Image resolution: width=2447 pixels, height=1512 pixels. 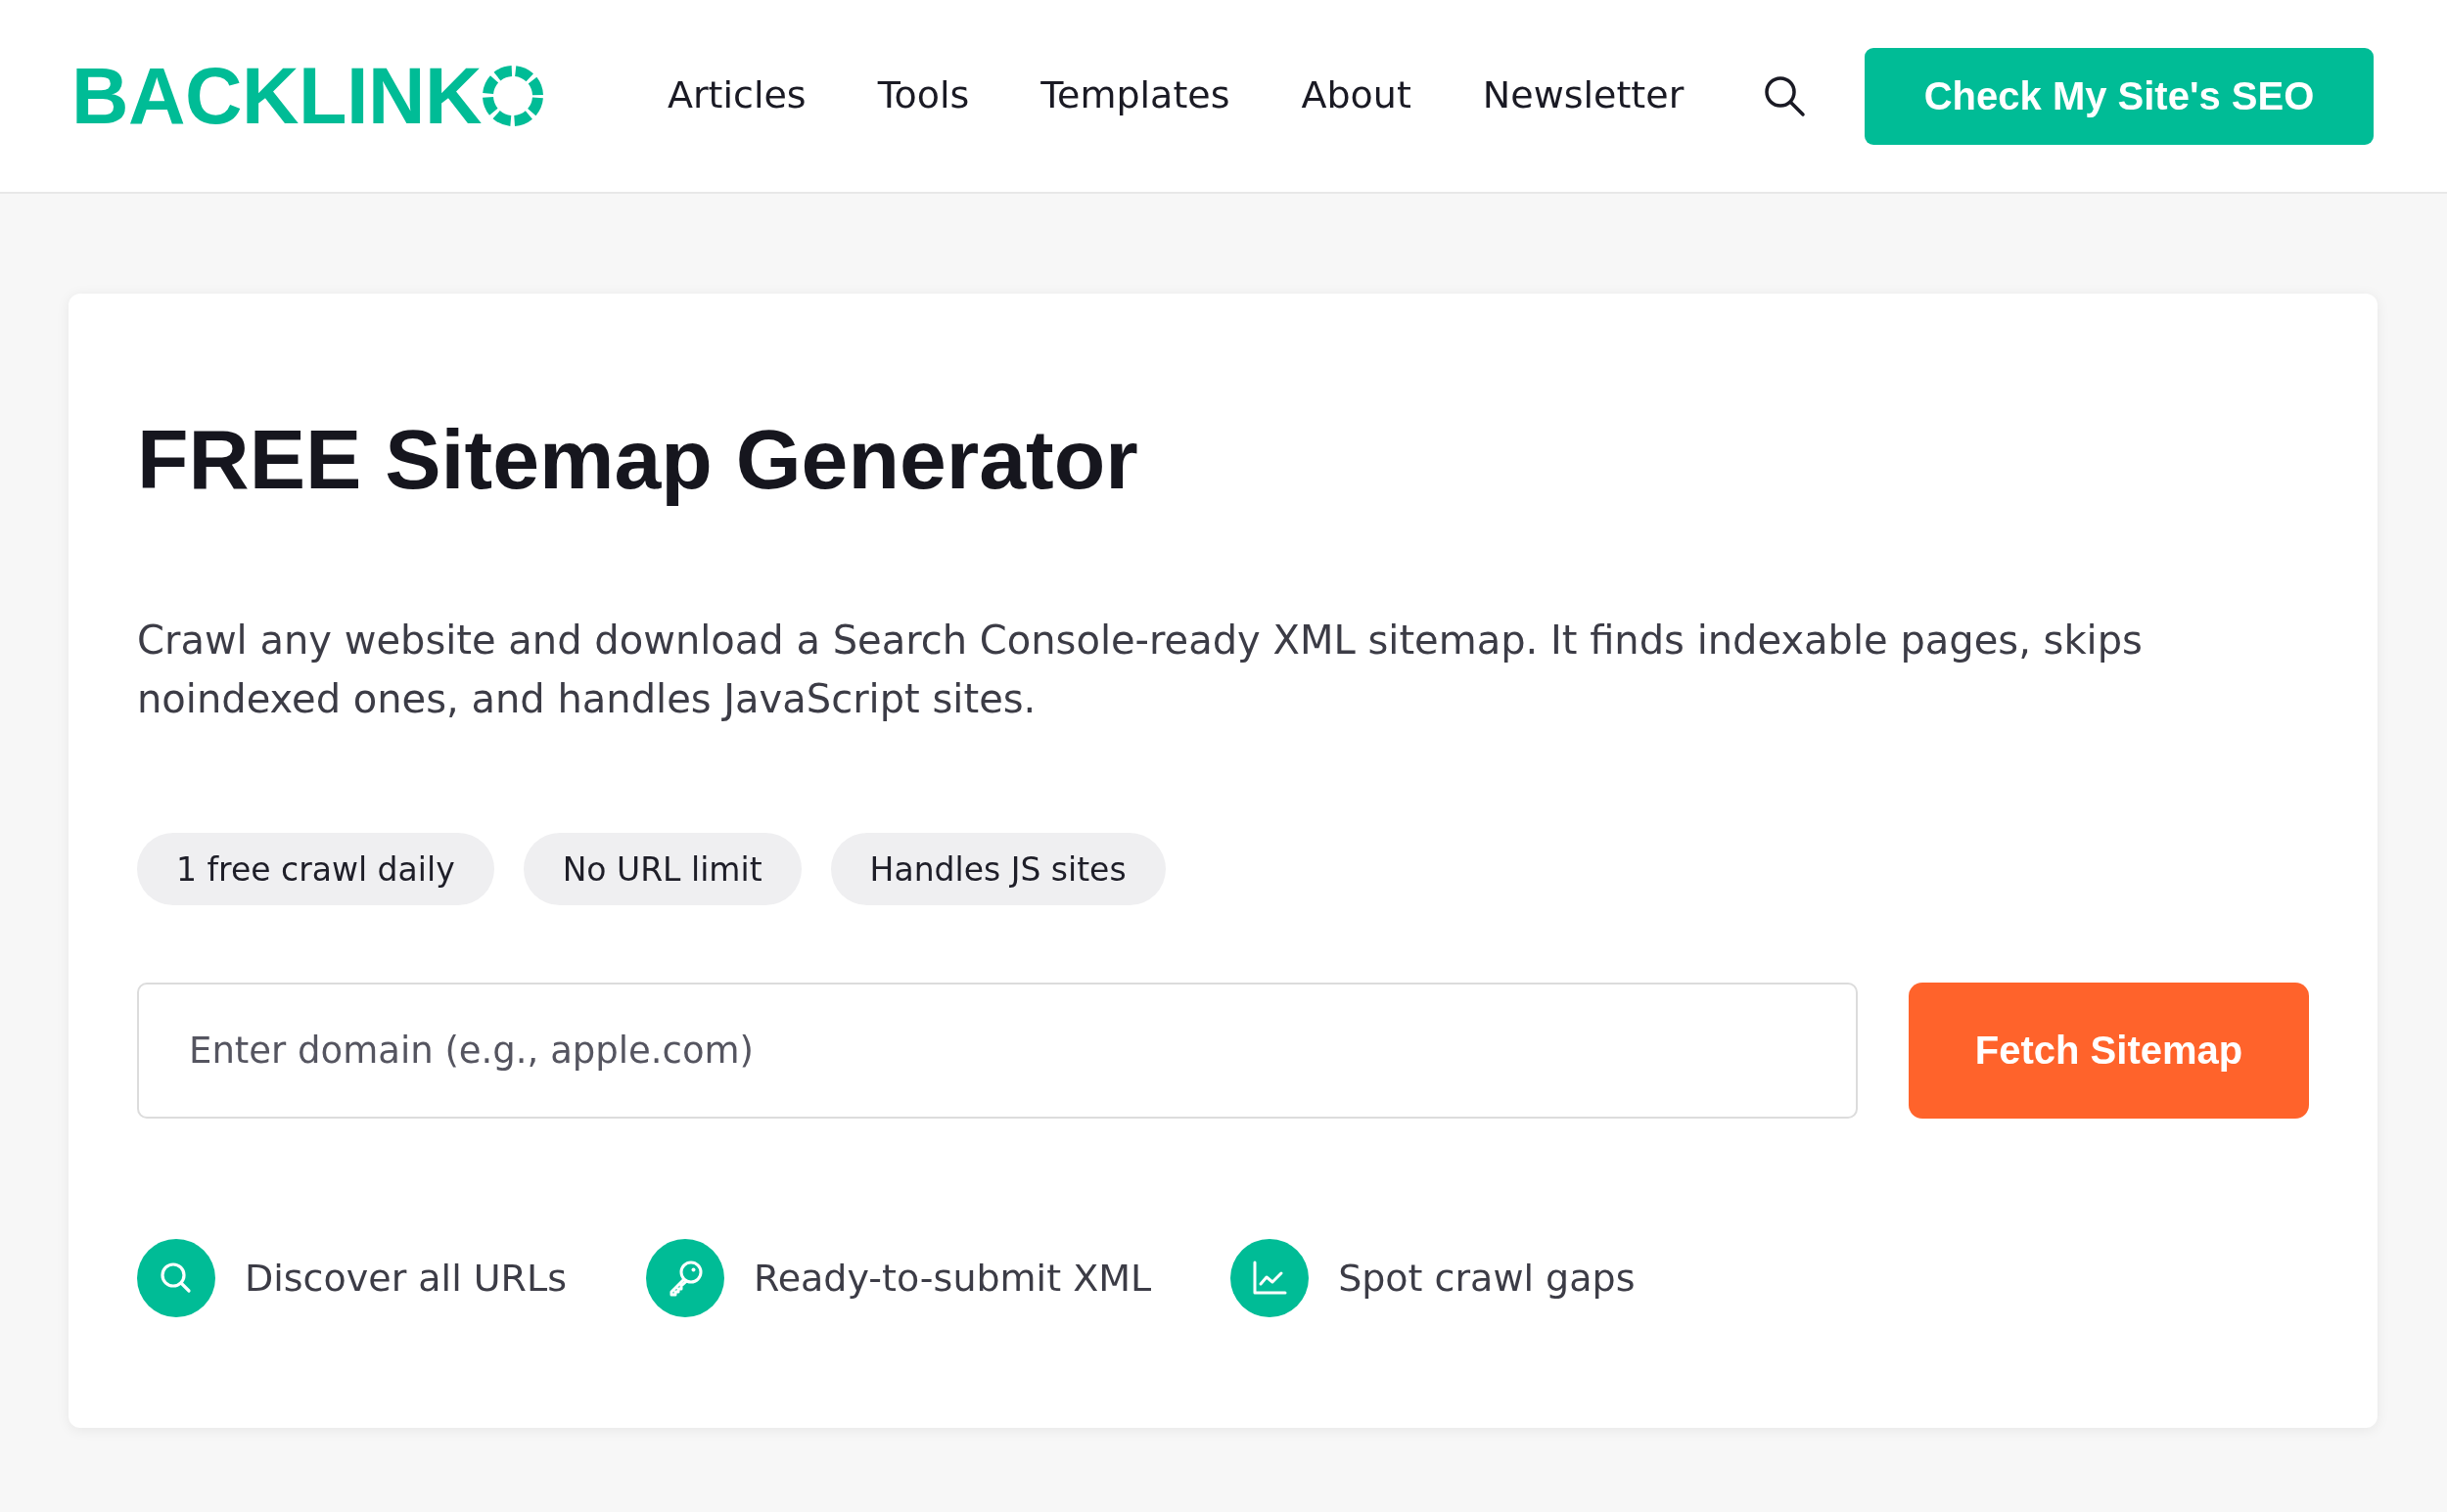 I want to click on page-title: FREE Sitemap Generator, so click(x=638, y=459).